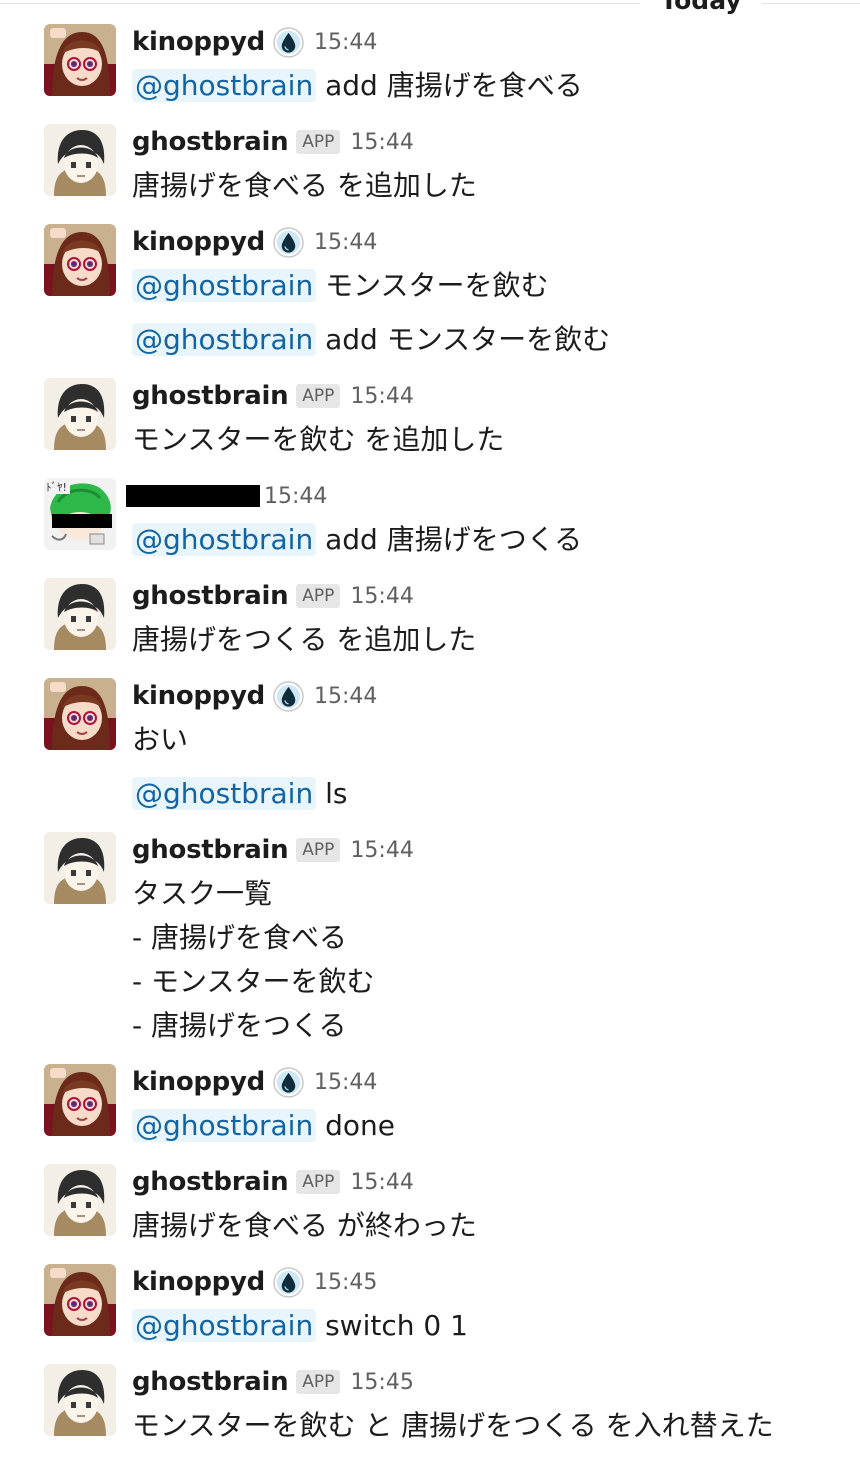 The width and height of the screenshot is (860, 1474). I want to click on task-list-item: - 唐揚げを食べる, so click(240, 937).